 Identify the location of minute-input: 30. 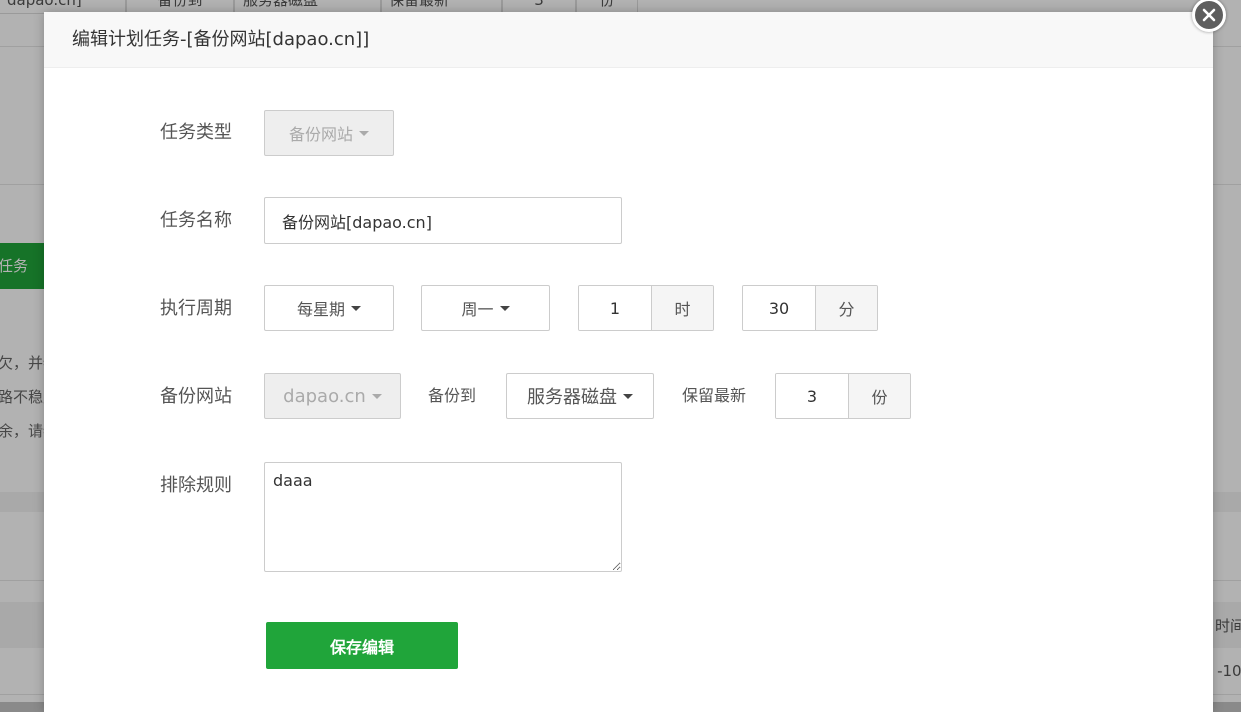
(779, 308).